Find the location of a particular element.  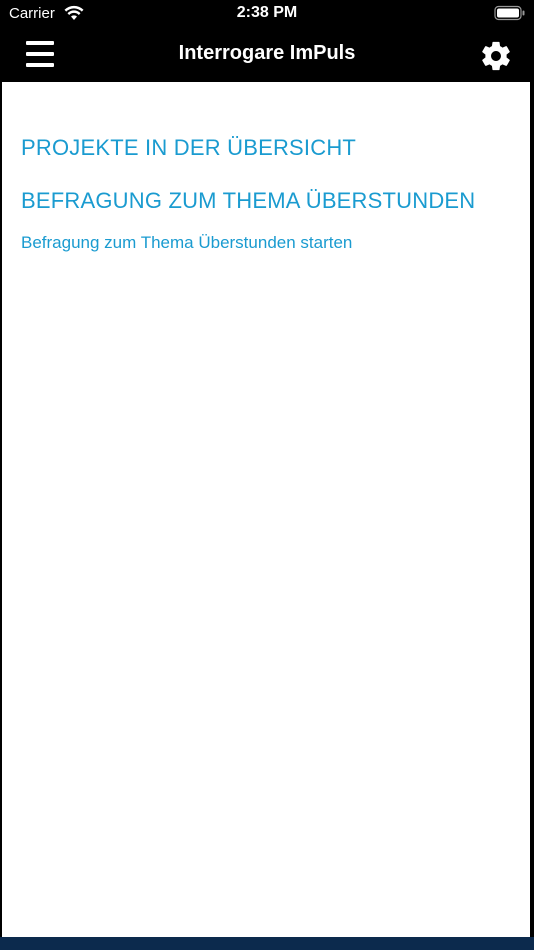

projects-overview-link: PROJEKTE IN DER ÜBERSICHT is located at coordinates (188, 148).